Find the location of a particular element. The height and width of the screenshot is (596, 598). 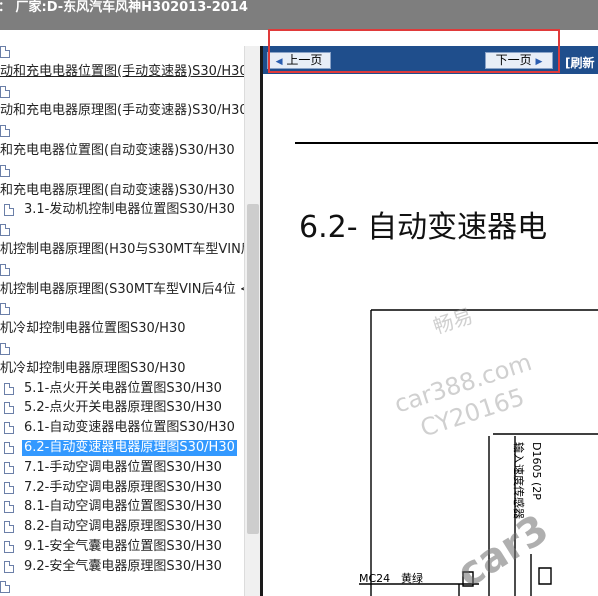

tree-item: 和充电电器原理图(自动变速器)S30/H30 is located at coordinates (122, 191).